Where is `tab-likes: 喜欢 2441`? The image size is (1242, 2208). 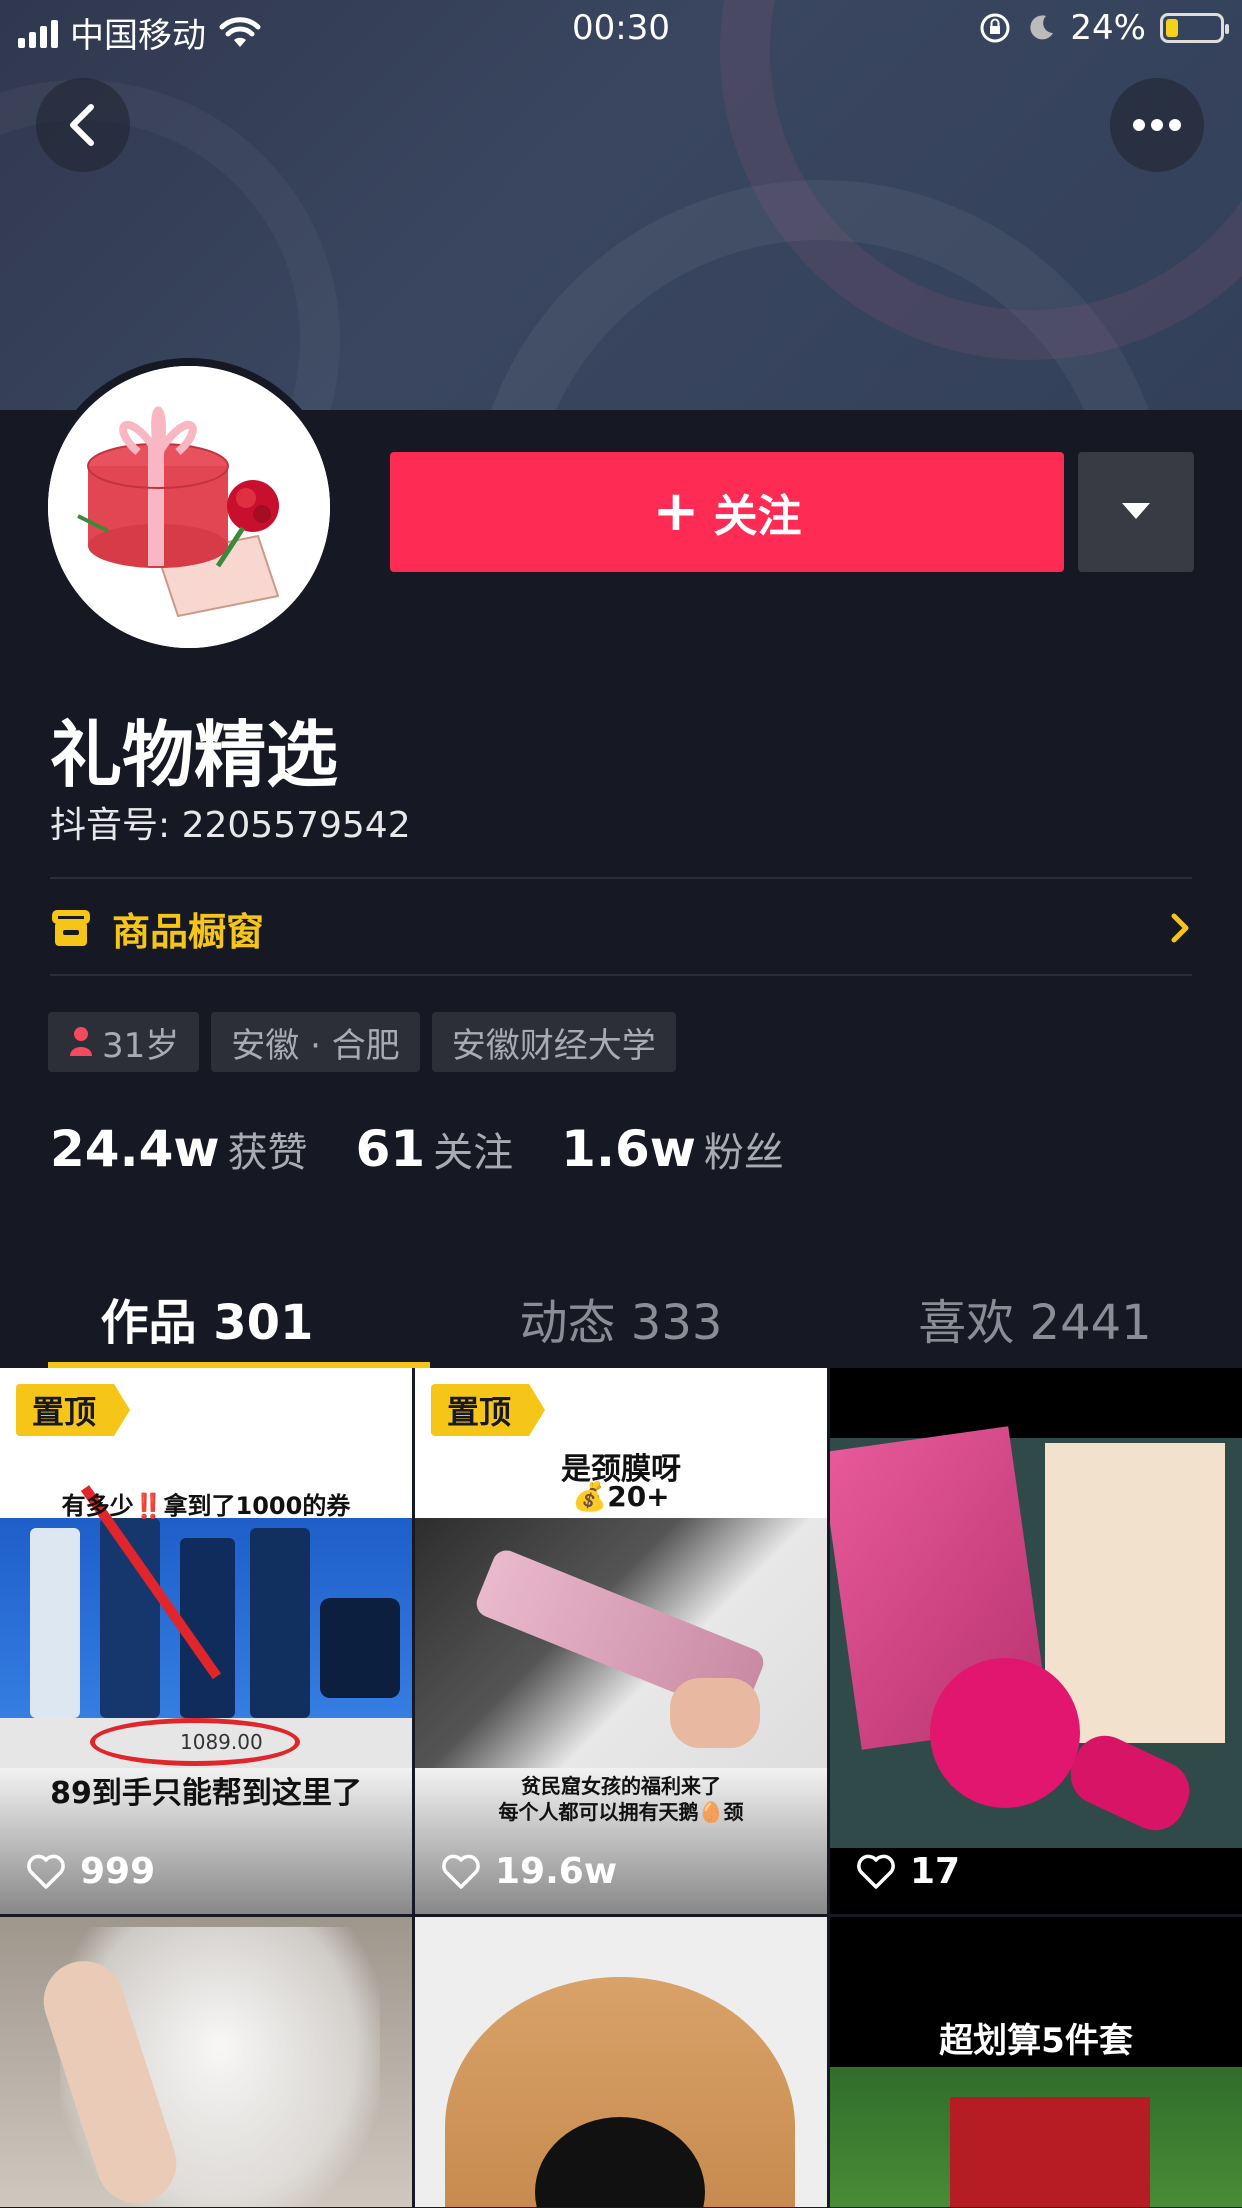 tab-likes: 喜欢 2441 is located at coordinates (1035, 1318).